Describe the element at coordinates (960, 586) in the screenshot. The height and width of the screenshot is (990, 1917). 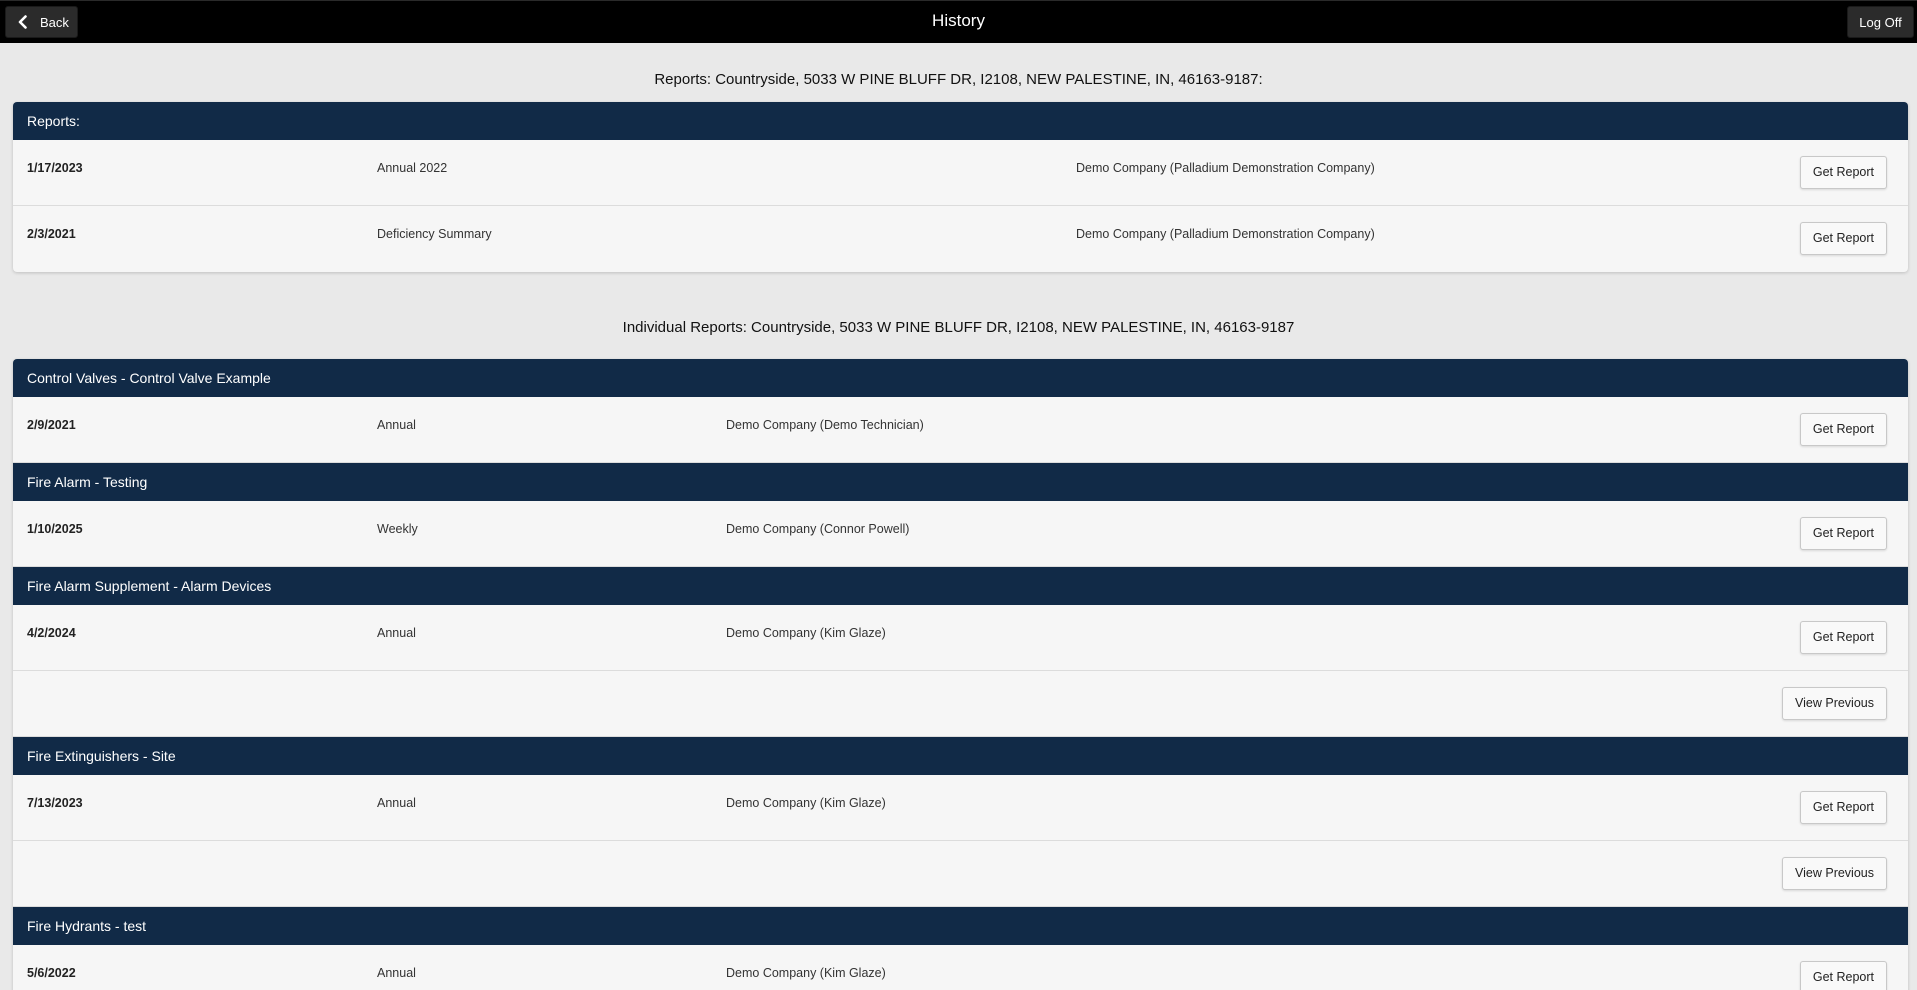
I see `group-bar-fire-alarm-supplement: Fire Alarm Supplement - Alarm Devices` at that location.